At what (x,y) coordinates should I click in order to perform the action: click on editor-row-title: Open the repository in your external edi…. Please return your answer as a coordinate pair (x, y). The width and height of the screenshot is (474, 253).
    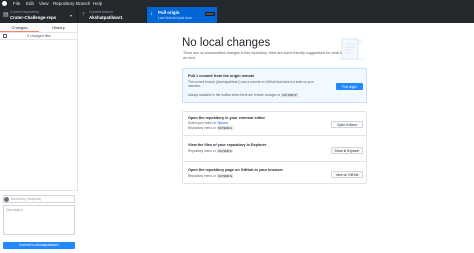
    Looking at the image, I should click on (227, 118).